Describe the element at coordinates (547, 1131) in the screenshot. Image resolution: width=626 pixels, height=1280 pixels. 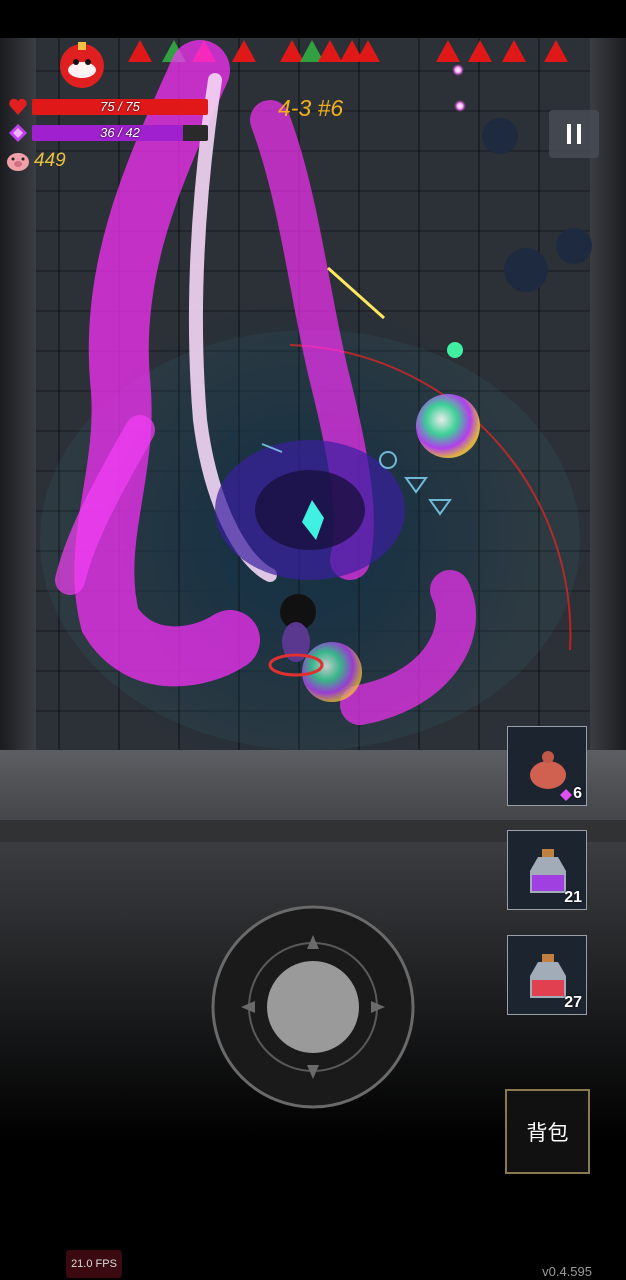
I see `backpack-button: 背包` at that location.